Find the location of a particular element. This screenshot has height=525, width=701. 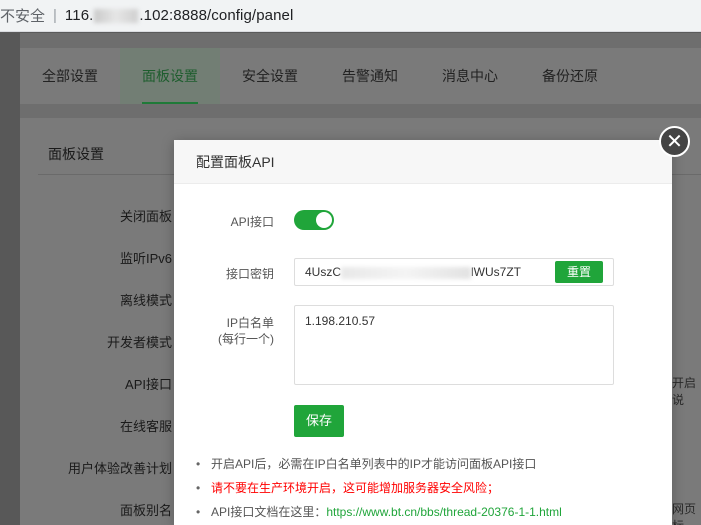

row-label-close-panel: 关闭面板 is located at coordinates (145, 216).